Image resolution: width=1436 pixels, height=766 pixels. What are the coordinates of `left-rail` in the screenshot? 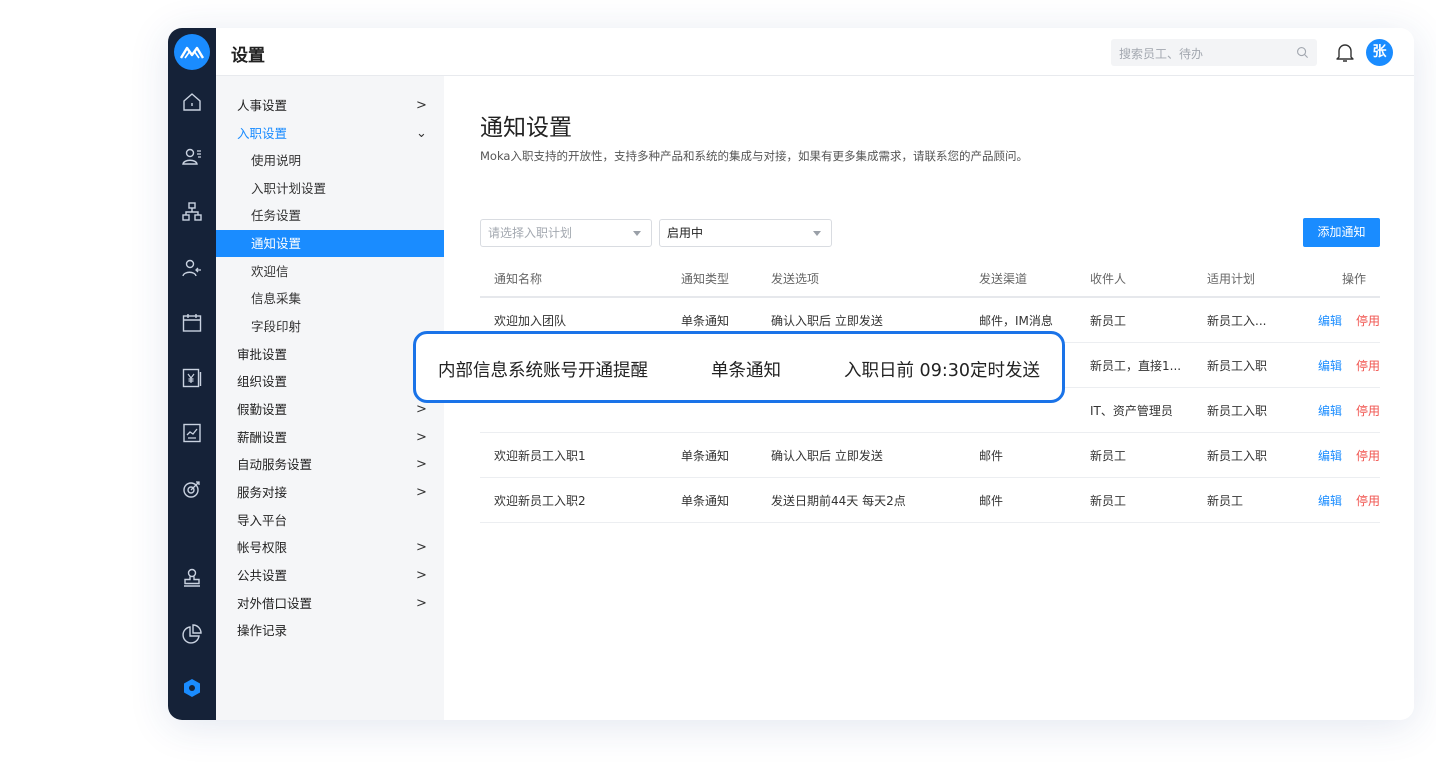 It's located at (192, 374).